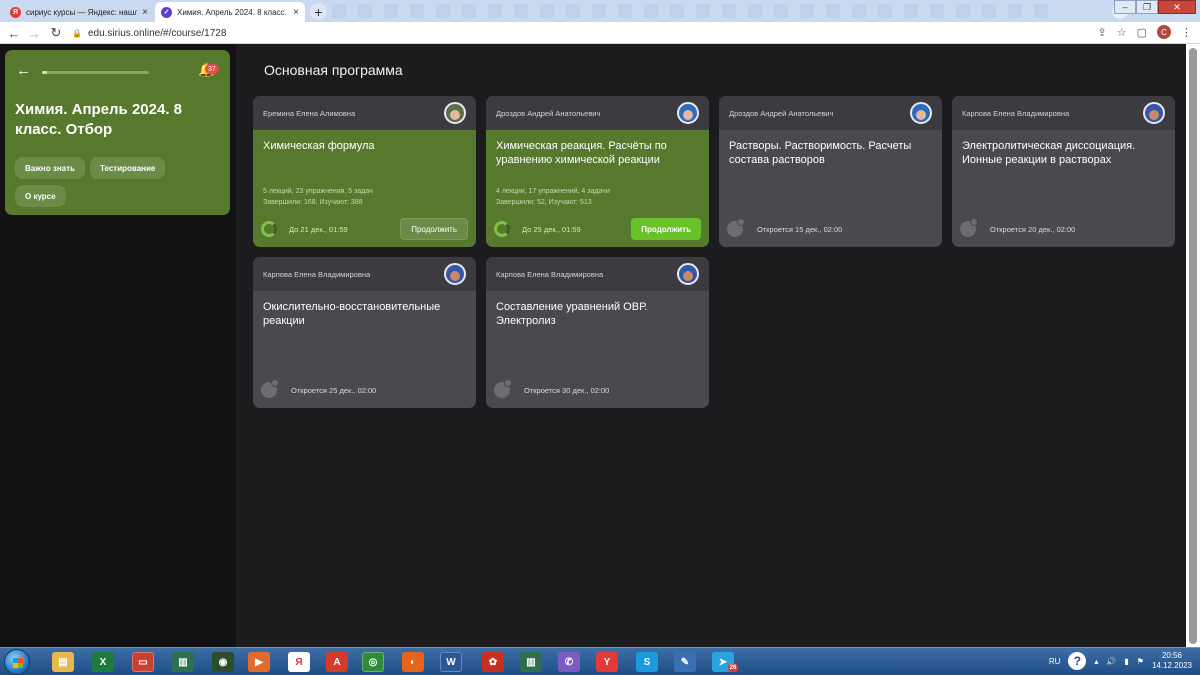 This screenshot has height=675, width=1200. Describe the element at coordinates (333, 70) in the screenshot. I see `section-title: Основная программа` at that location.